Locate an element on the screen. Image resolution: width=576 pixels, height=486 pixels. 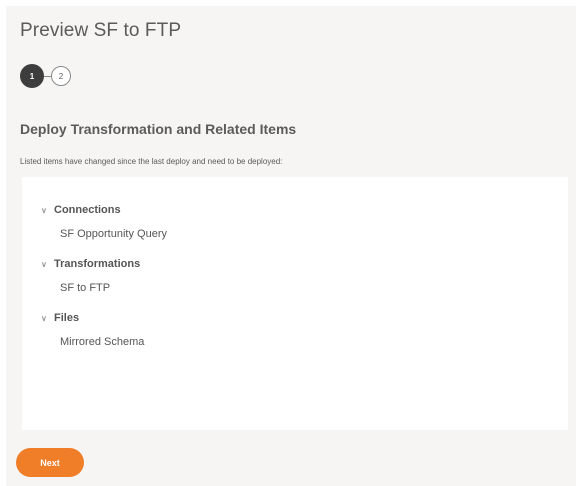
group-transformations: ∨ Transformations SF to FTP is located at coordinates (90, 276).